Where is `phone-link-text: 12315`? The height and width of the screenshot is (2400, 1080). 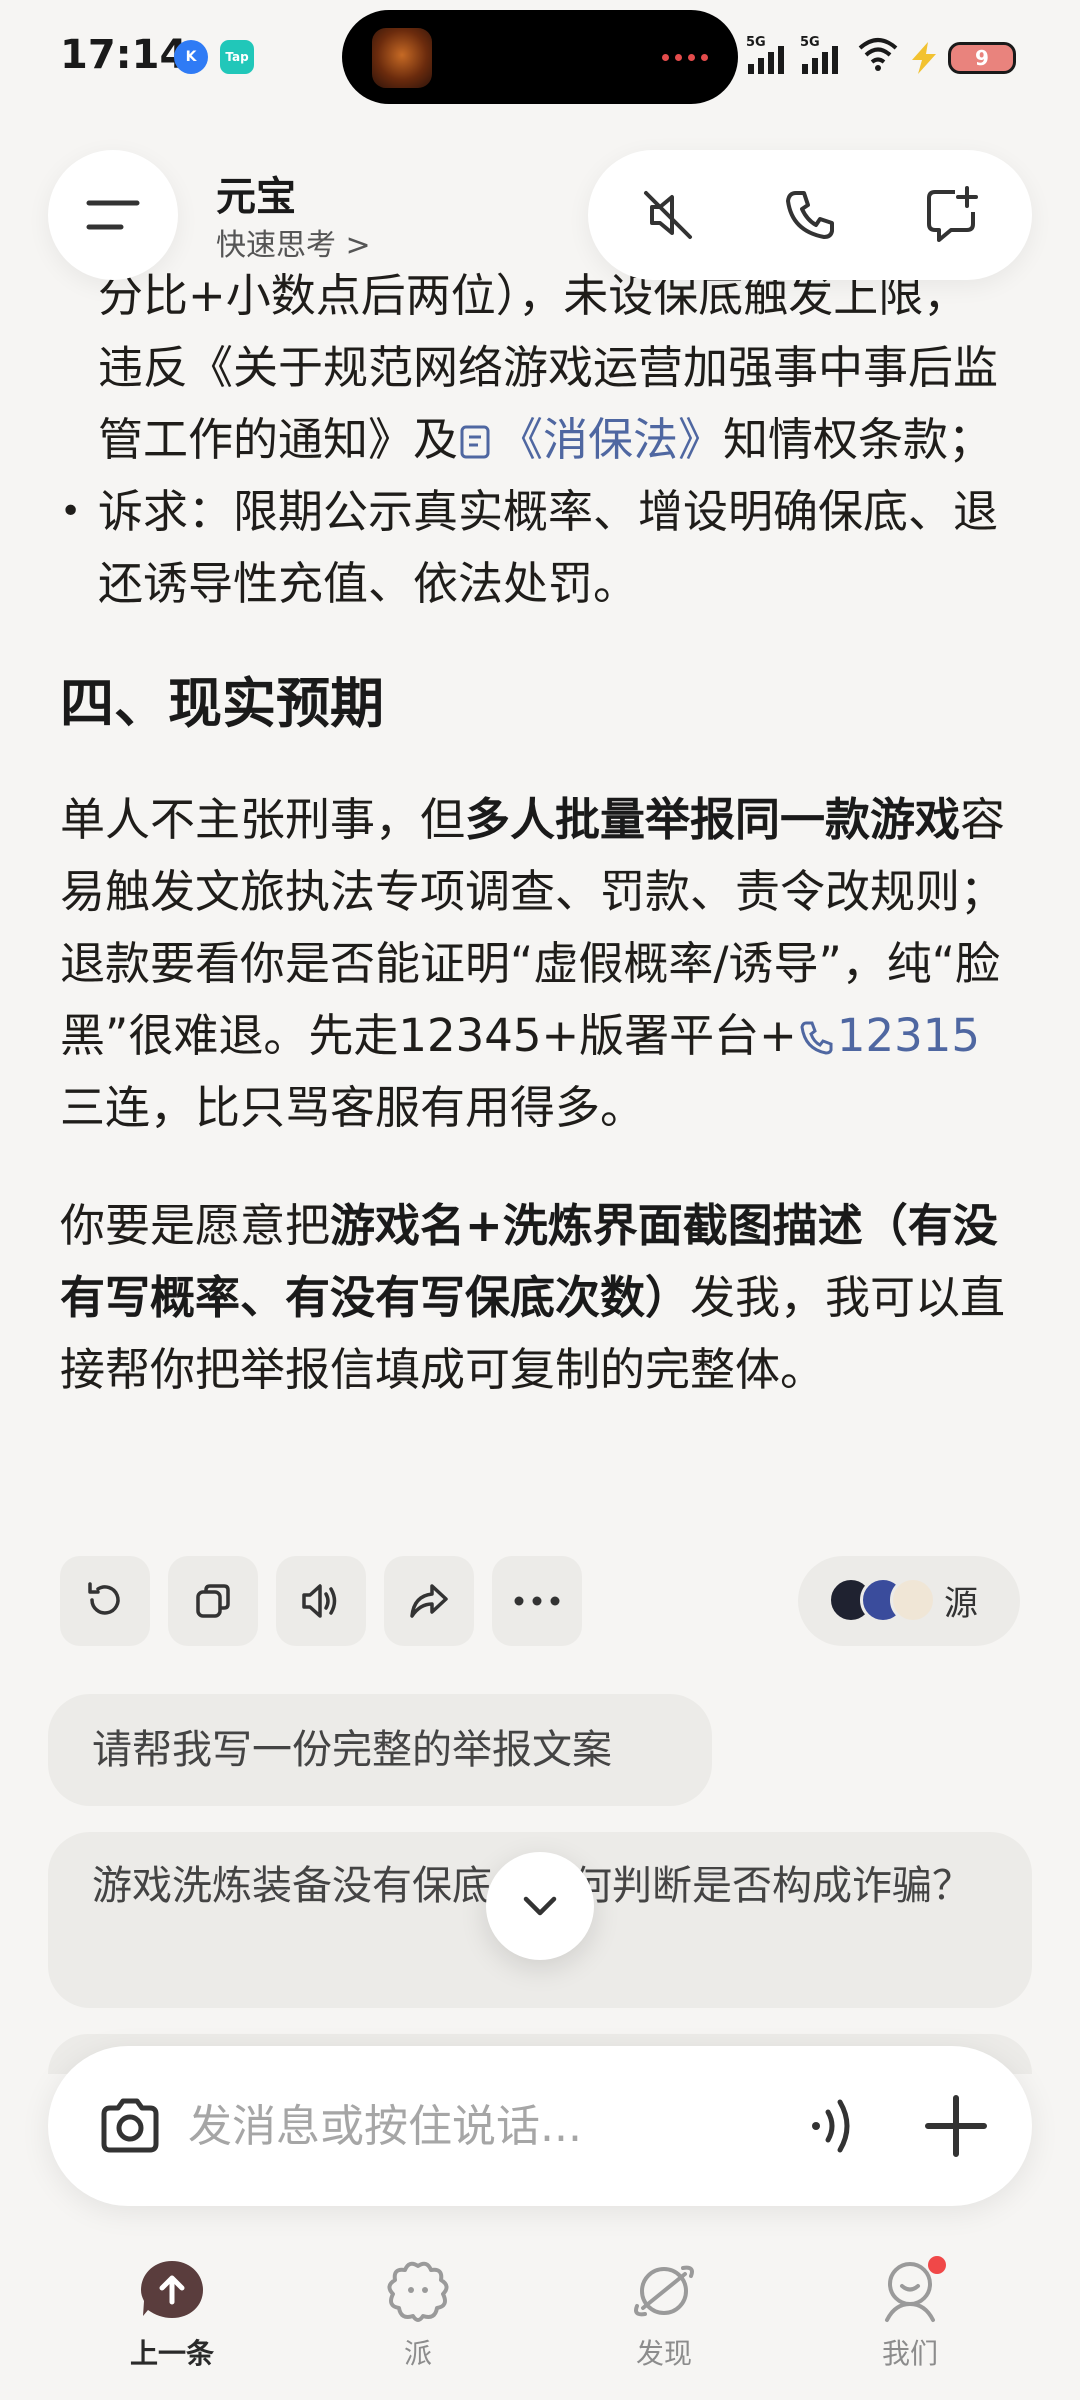 phone-link-text: 12315 is located at coordinates (908, 1035).